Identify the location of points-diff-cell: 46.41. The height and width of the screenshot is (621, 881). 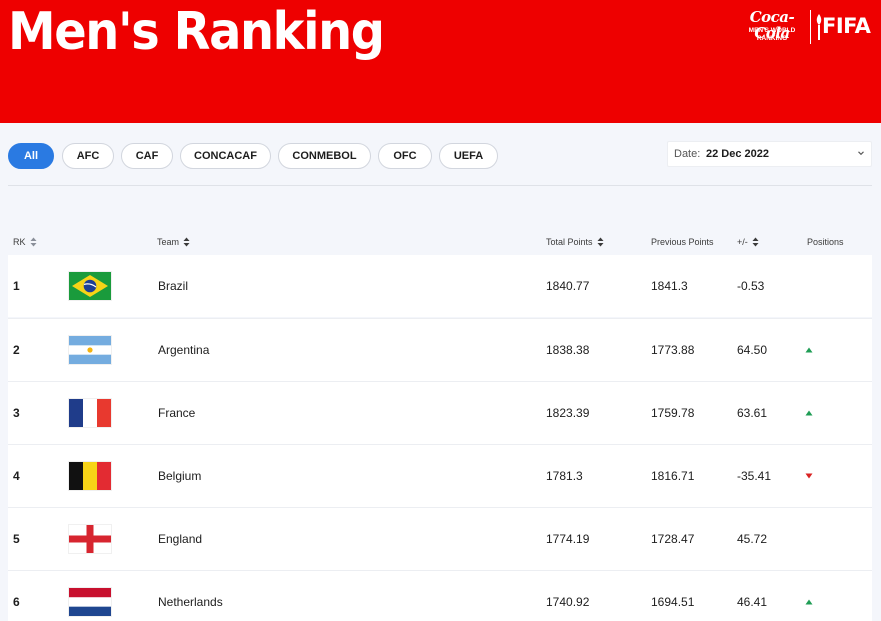
(752, 602).